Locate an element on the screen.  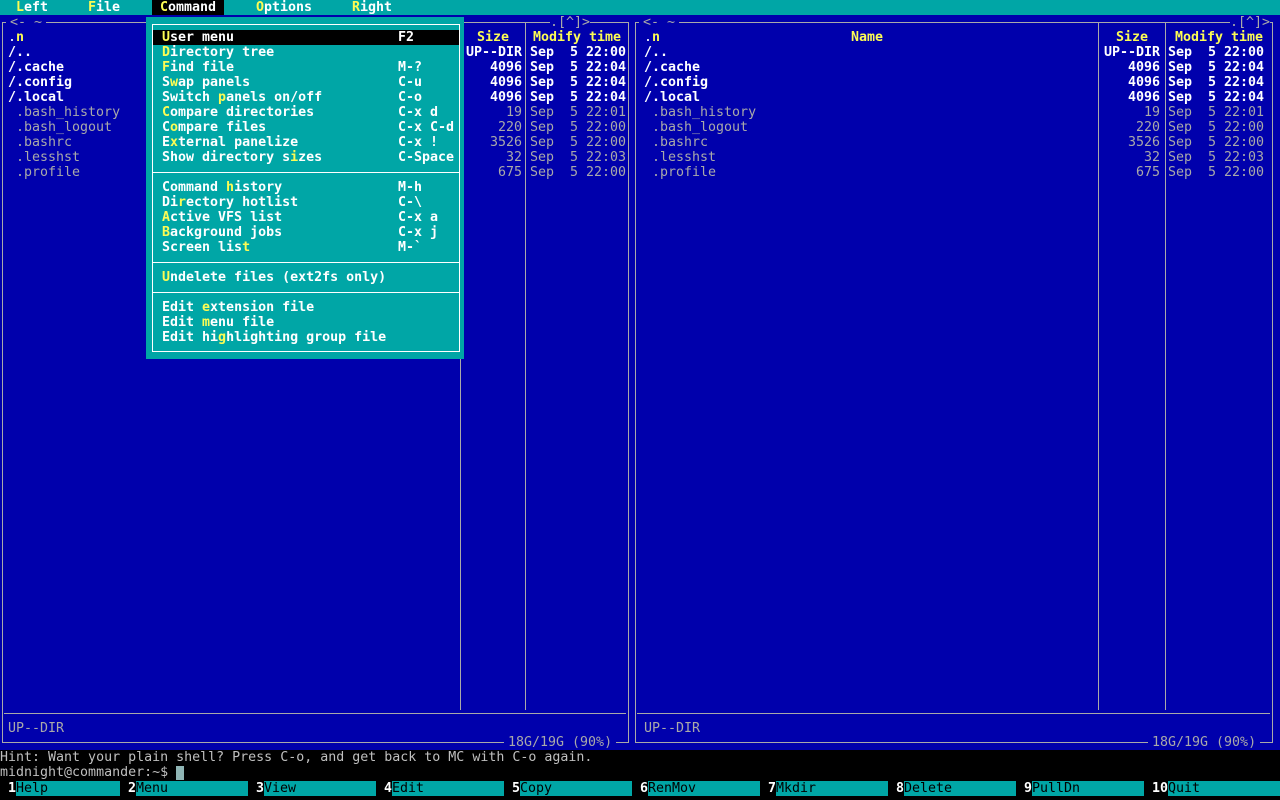
menubar-item-command: Command is located at coordinates (188, 7).